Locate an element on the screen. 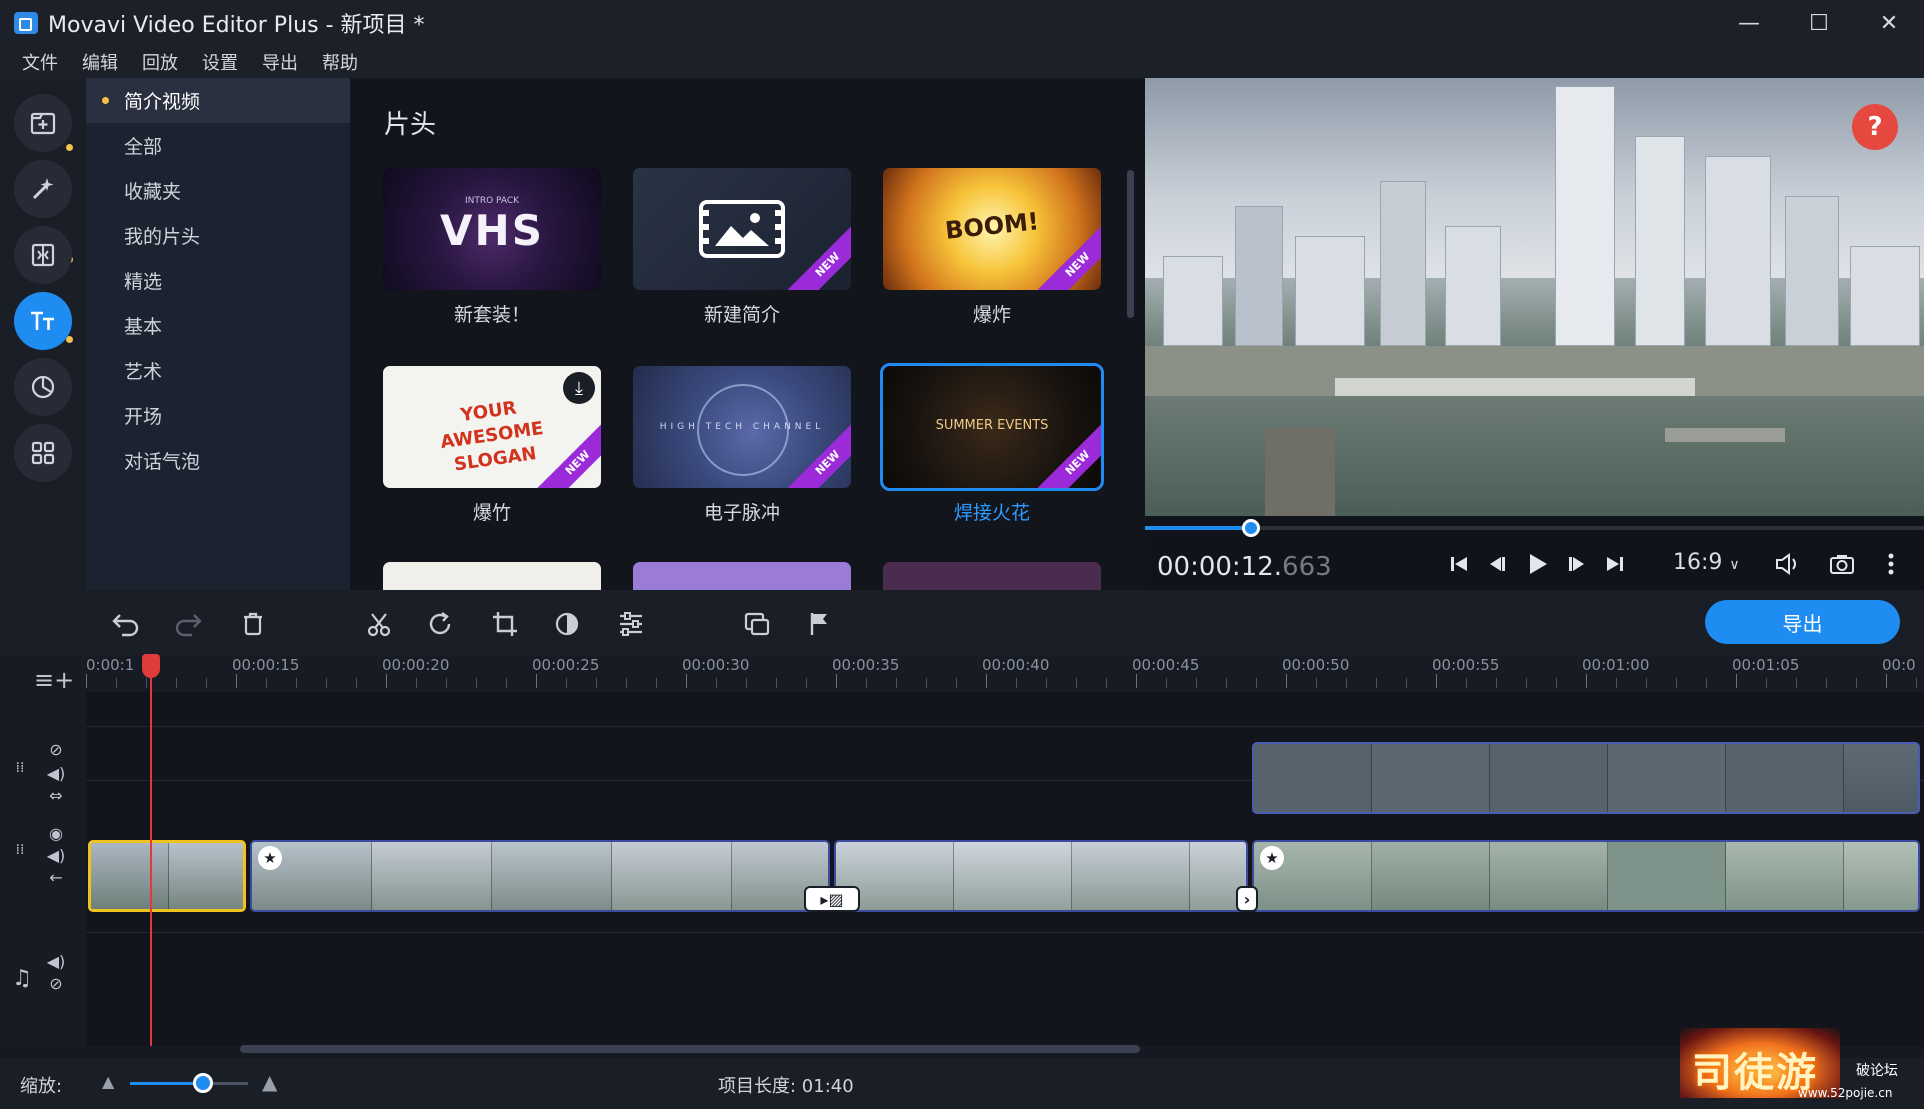  minimize-button: — is located at coordinates (1749, 23).